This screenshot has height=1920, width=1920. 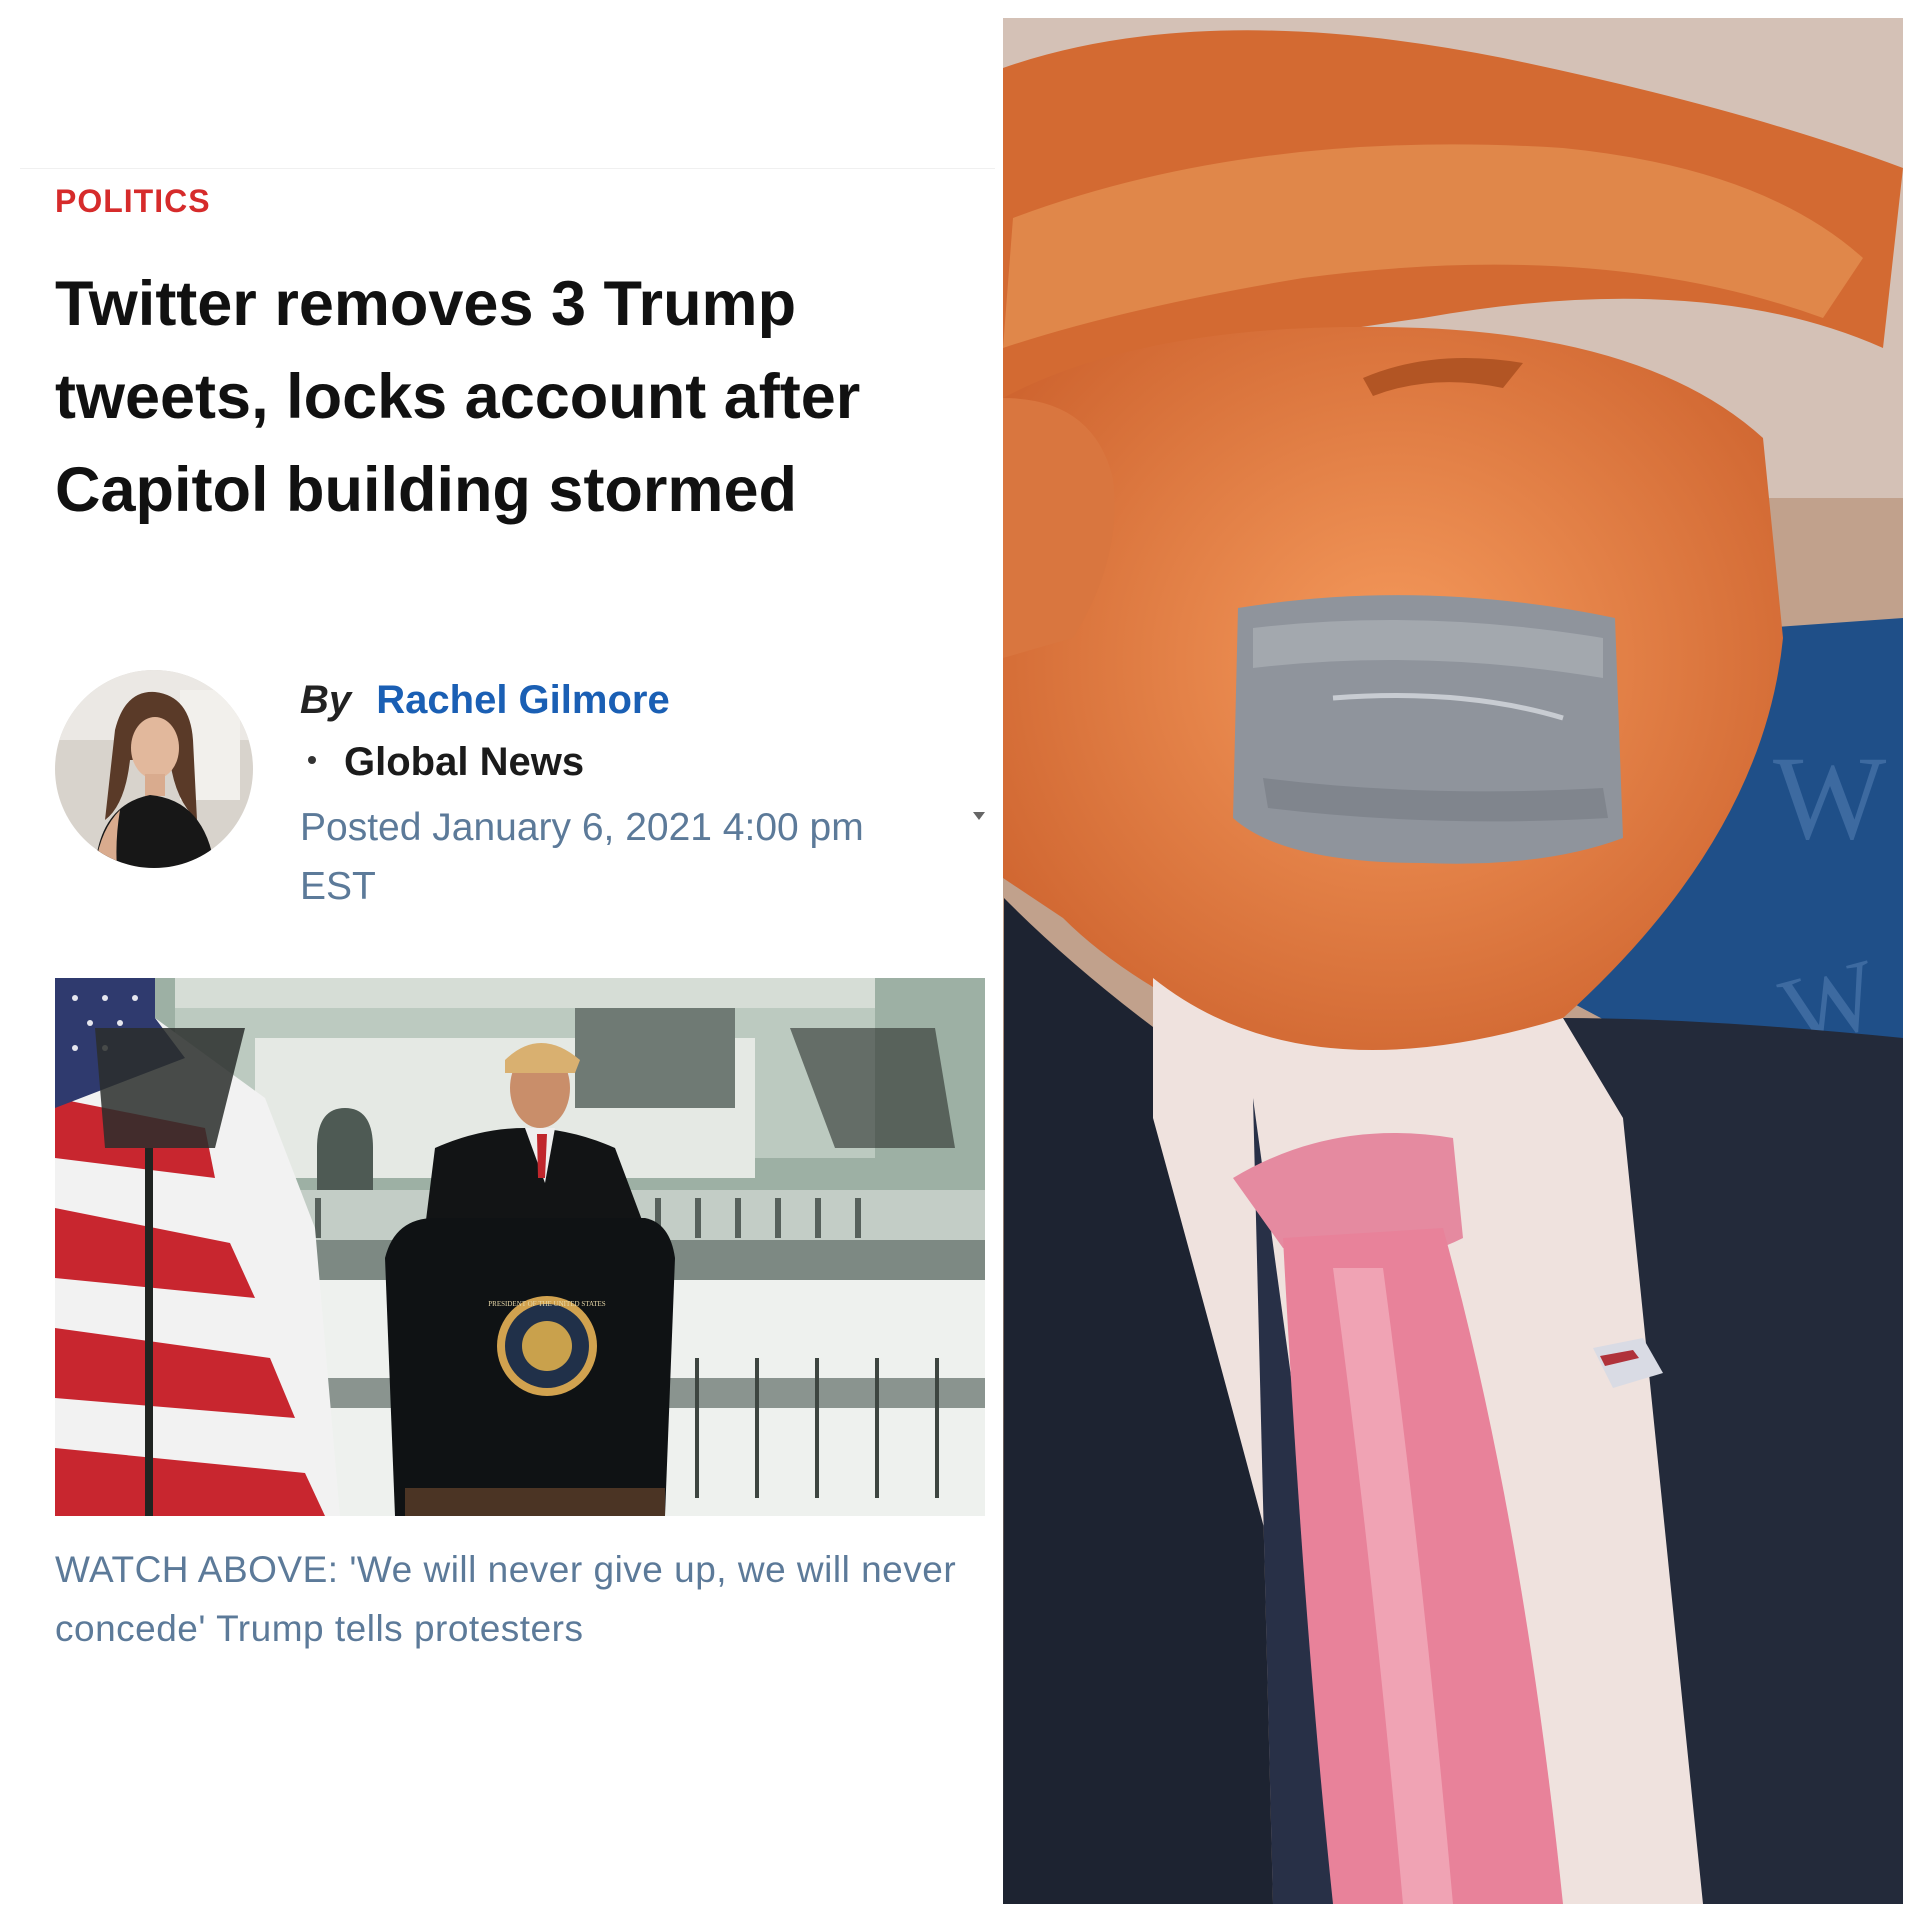 I want to click on caret-down-icon, so click(x=979, y=816).